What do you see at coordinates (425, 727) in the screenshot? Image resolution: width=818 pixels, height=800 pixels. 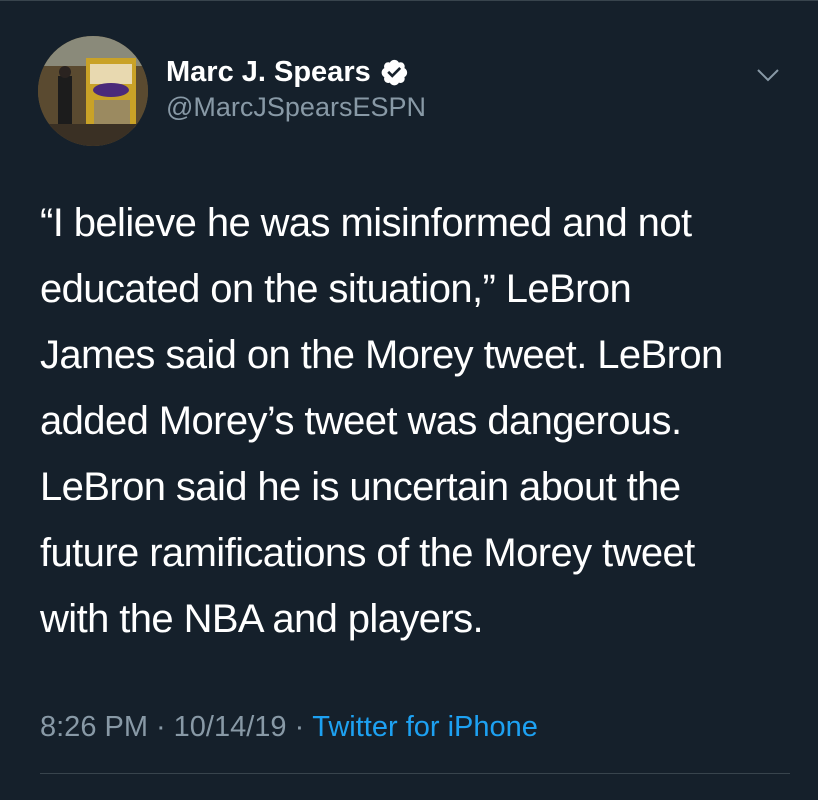 I see `tweet-source-link: Twitter for iPhone` at bounding box center [425, 727].